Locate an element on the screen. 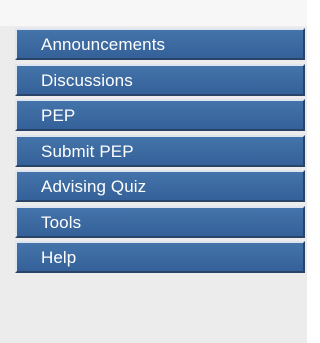 The image size is (320, 343). menu-item-label: PEP is located at coordinates (58, 115).